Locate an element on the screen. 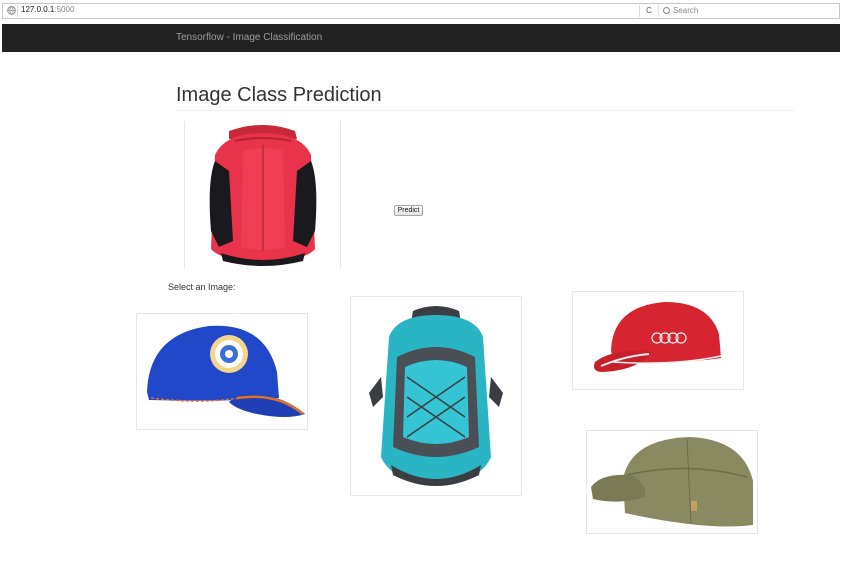  navbar-brand: Tensorflow - Image Classification is located at coordinates (249, 37).